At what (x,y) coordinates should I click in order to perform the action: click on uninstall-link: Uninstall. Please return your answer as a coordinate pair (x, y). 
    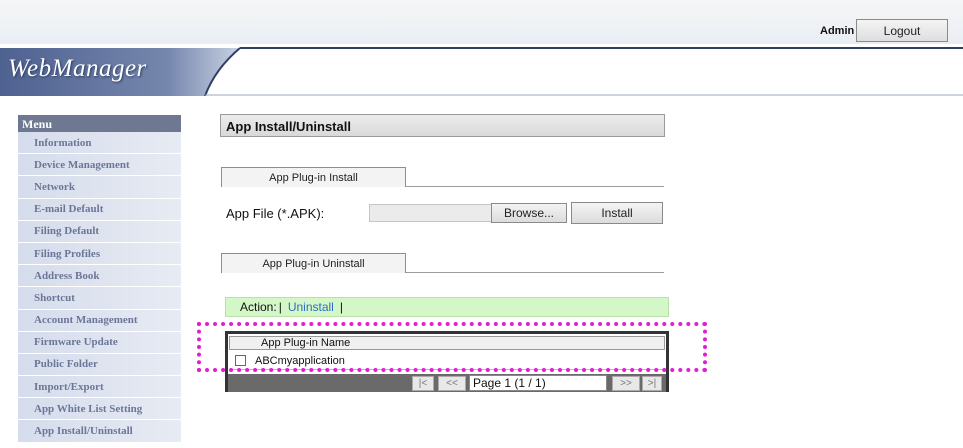
    Looking at the image, I should click on (311, 307).